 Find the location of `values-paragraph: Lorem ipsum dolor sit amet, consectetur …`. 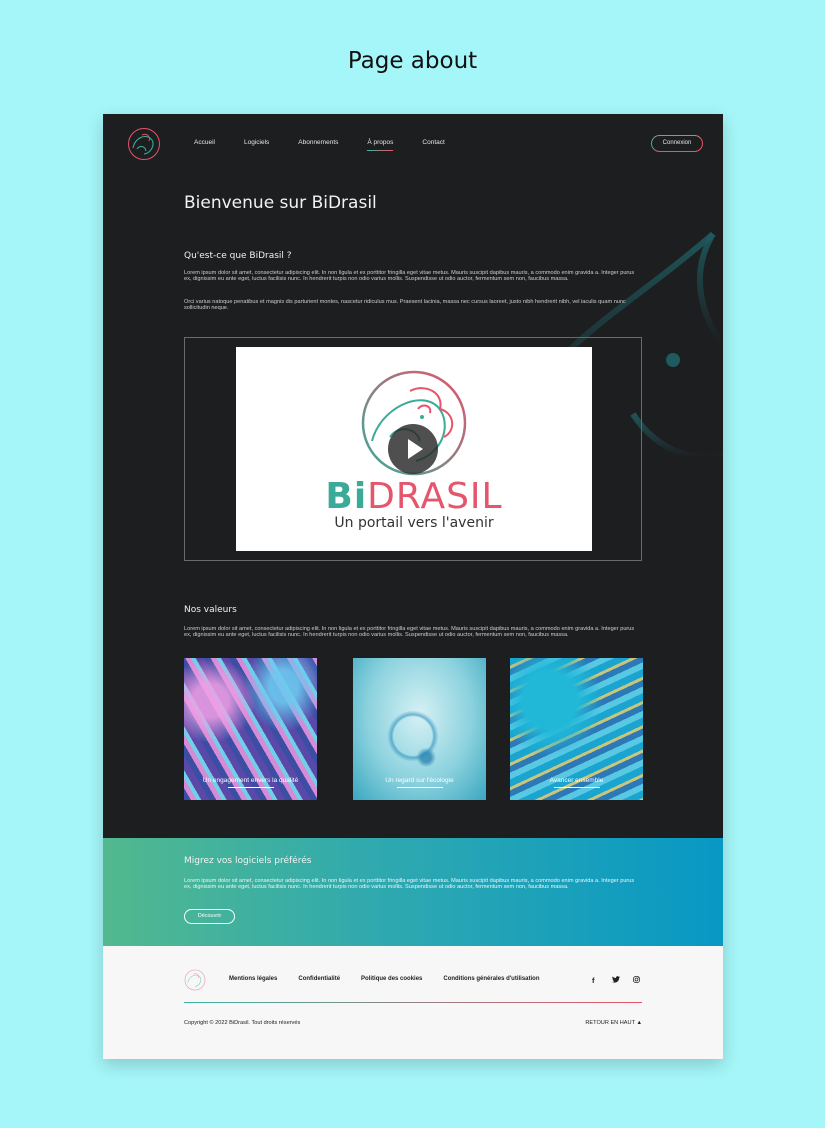

values-paragraph: Lorem ipsum dolor sit amet, consectetur … is located at coordinates (409, 632).